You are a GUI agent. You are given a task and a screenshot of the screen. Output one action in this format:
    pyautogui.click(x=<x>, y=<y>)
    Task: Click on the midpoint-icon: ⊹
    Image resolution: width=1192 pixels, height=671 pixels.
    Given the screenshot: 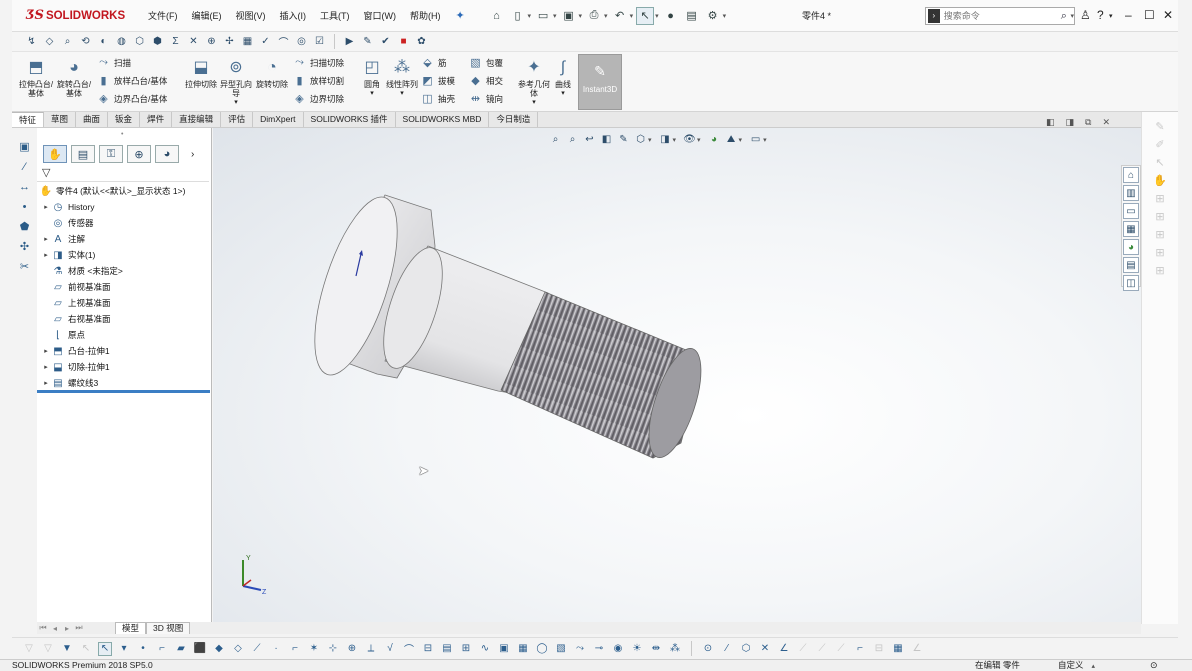 What is the action you would take?
    pyautogui.click(x=333, y=649)
    